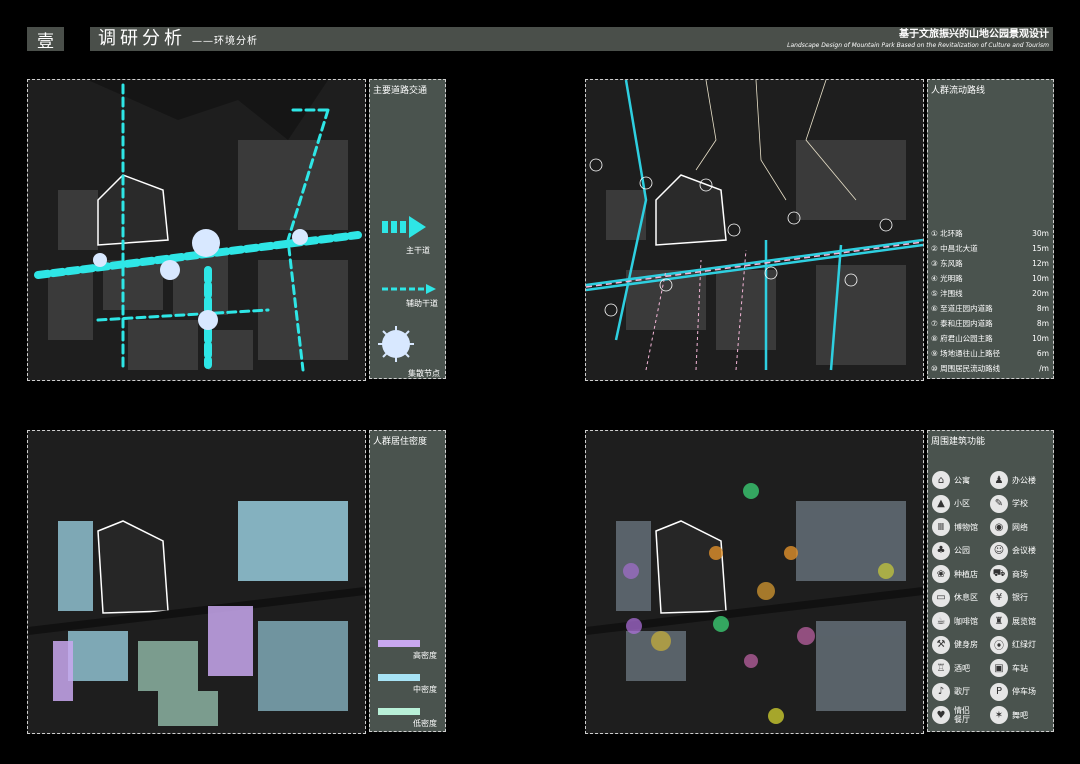 The image size is (1080, 764). I want to click on aux-road-icon, so click(409, 289).